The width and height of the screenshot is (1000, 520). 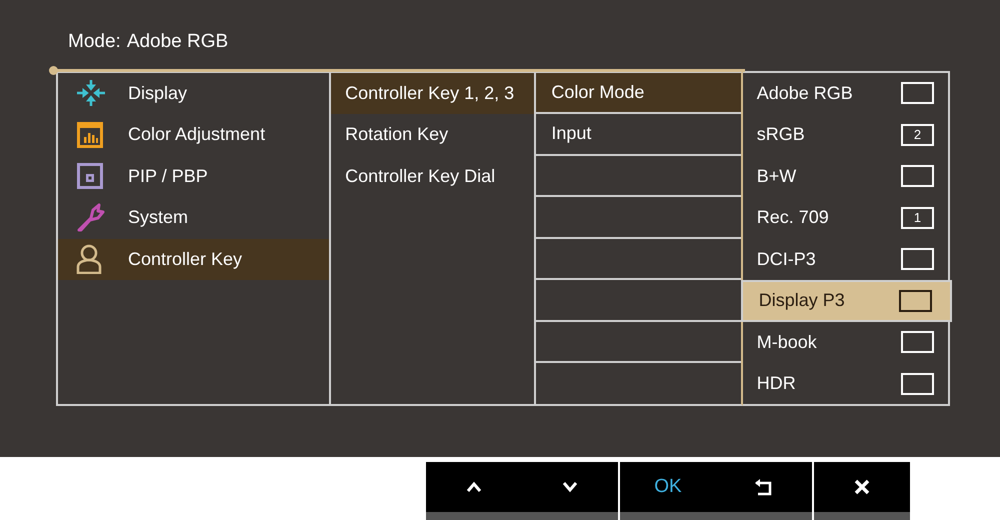 What do you see at coordinates (845, 342) in the screenshot?
I see `option-item: M-book` at bounding box center [845, 342].